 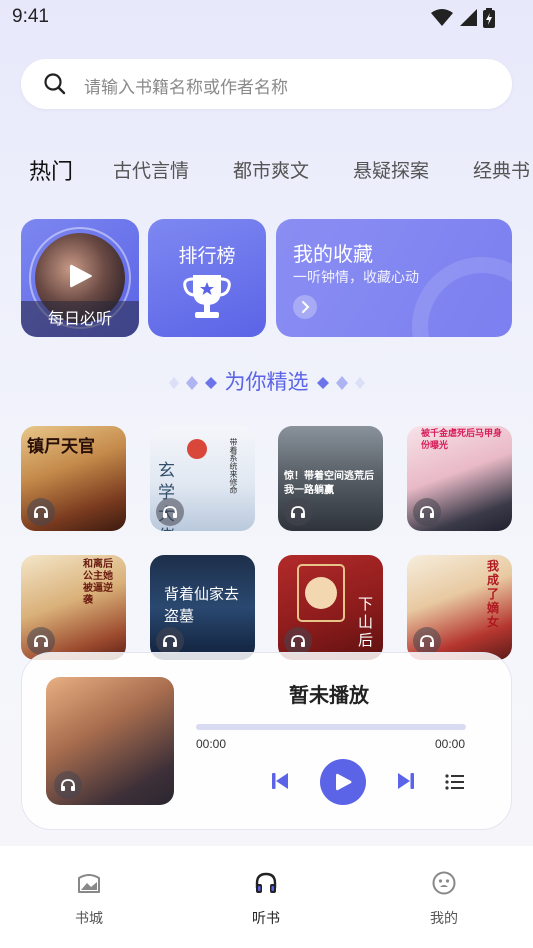 I want to click on favorites-card: 我的收藏 一听钟情，收藏心动, so click(x=394, y=278).